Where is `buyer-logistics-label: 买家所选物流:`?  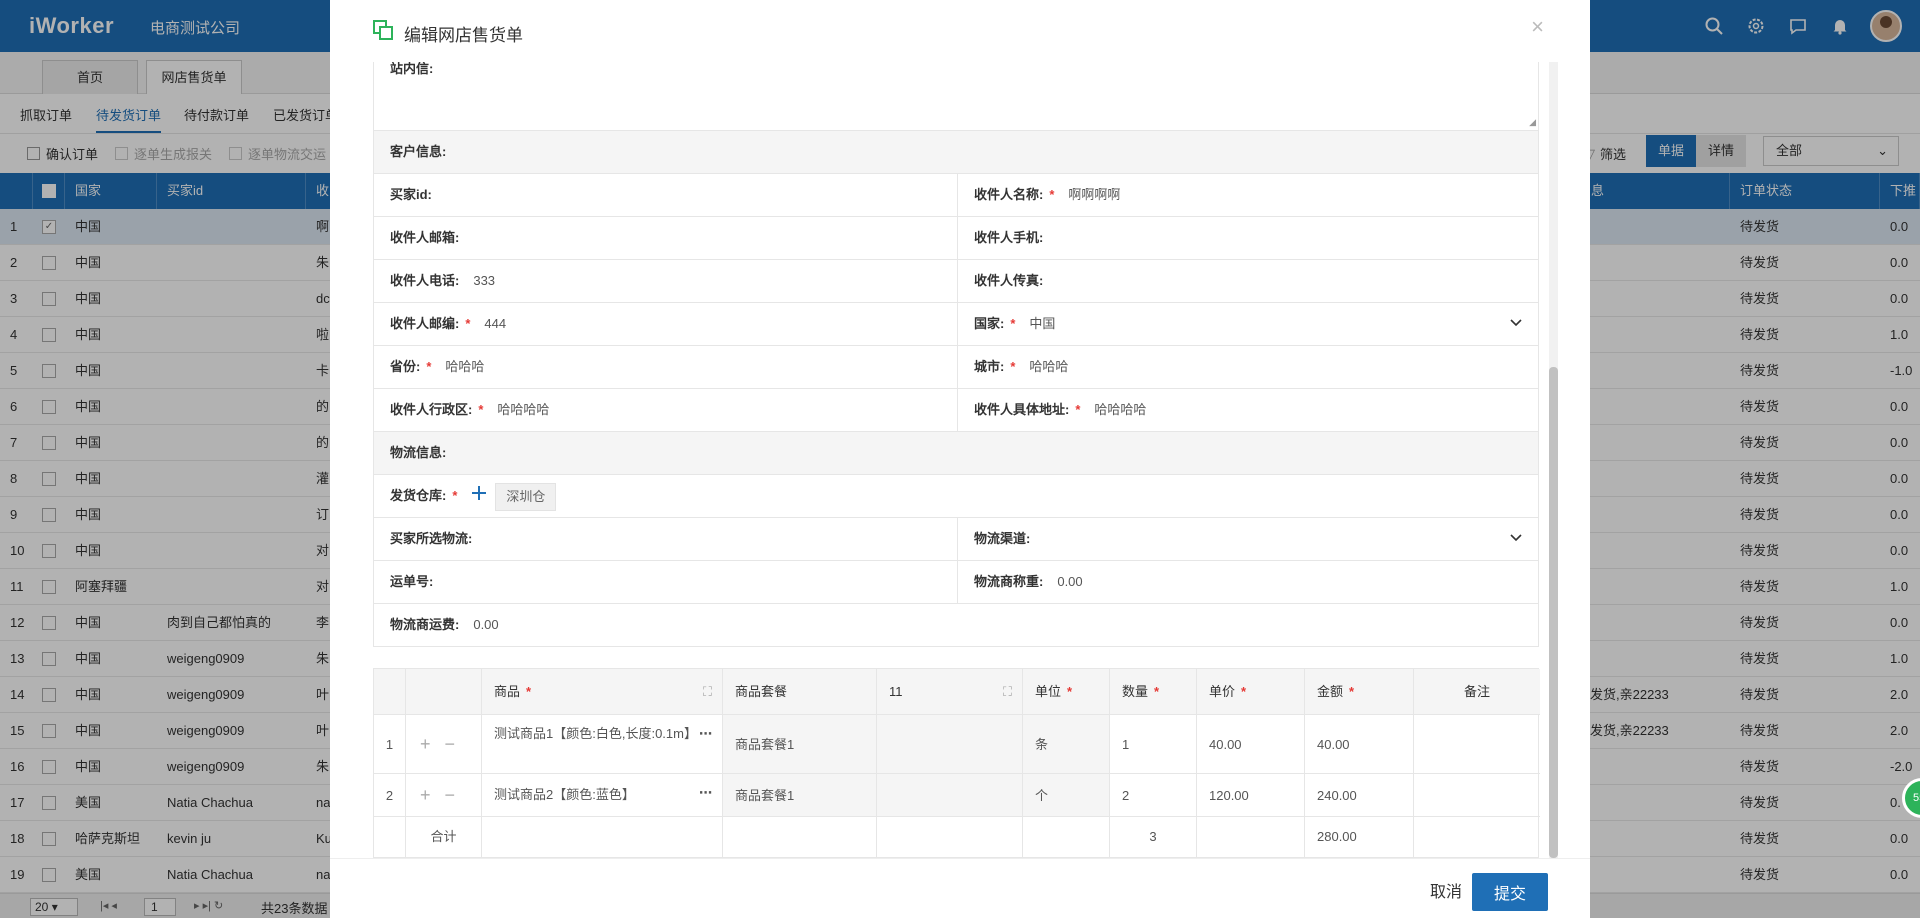 buyer-logistics-label: 买家所选物流: is located at coordinates (431, 538).